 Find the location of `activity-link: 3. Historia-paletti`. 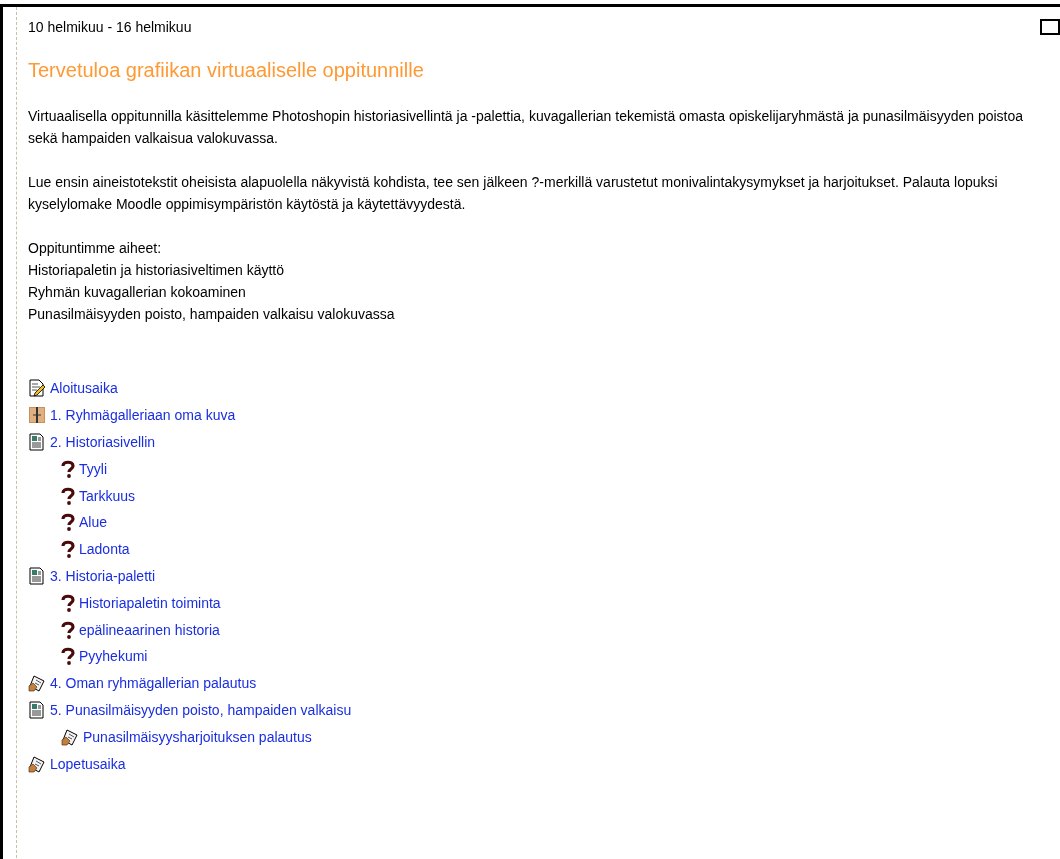

activity-link: 3. Historia-paletti is located at coordinates (103, 575).